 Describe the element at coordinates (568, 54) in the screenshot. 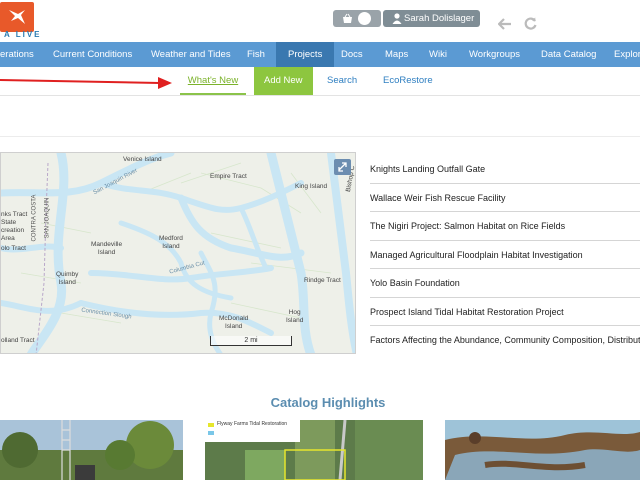

I see `nav-item-data-catalog: Data Catalog` at that location.